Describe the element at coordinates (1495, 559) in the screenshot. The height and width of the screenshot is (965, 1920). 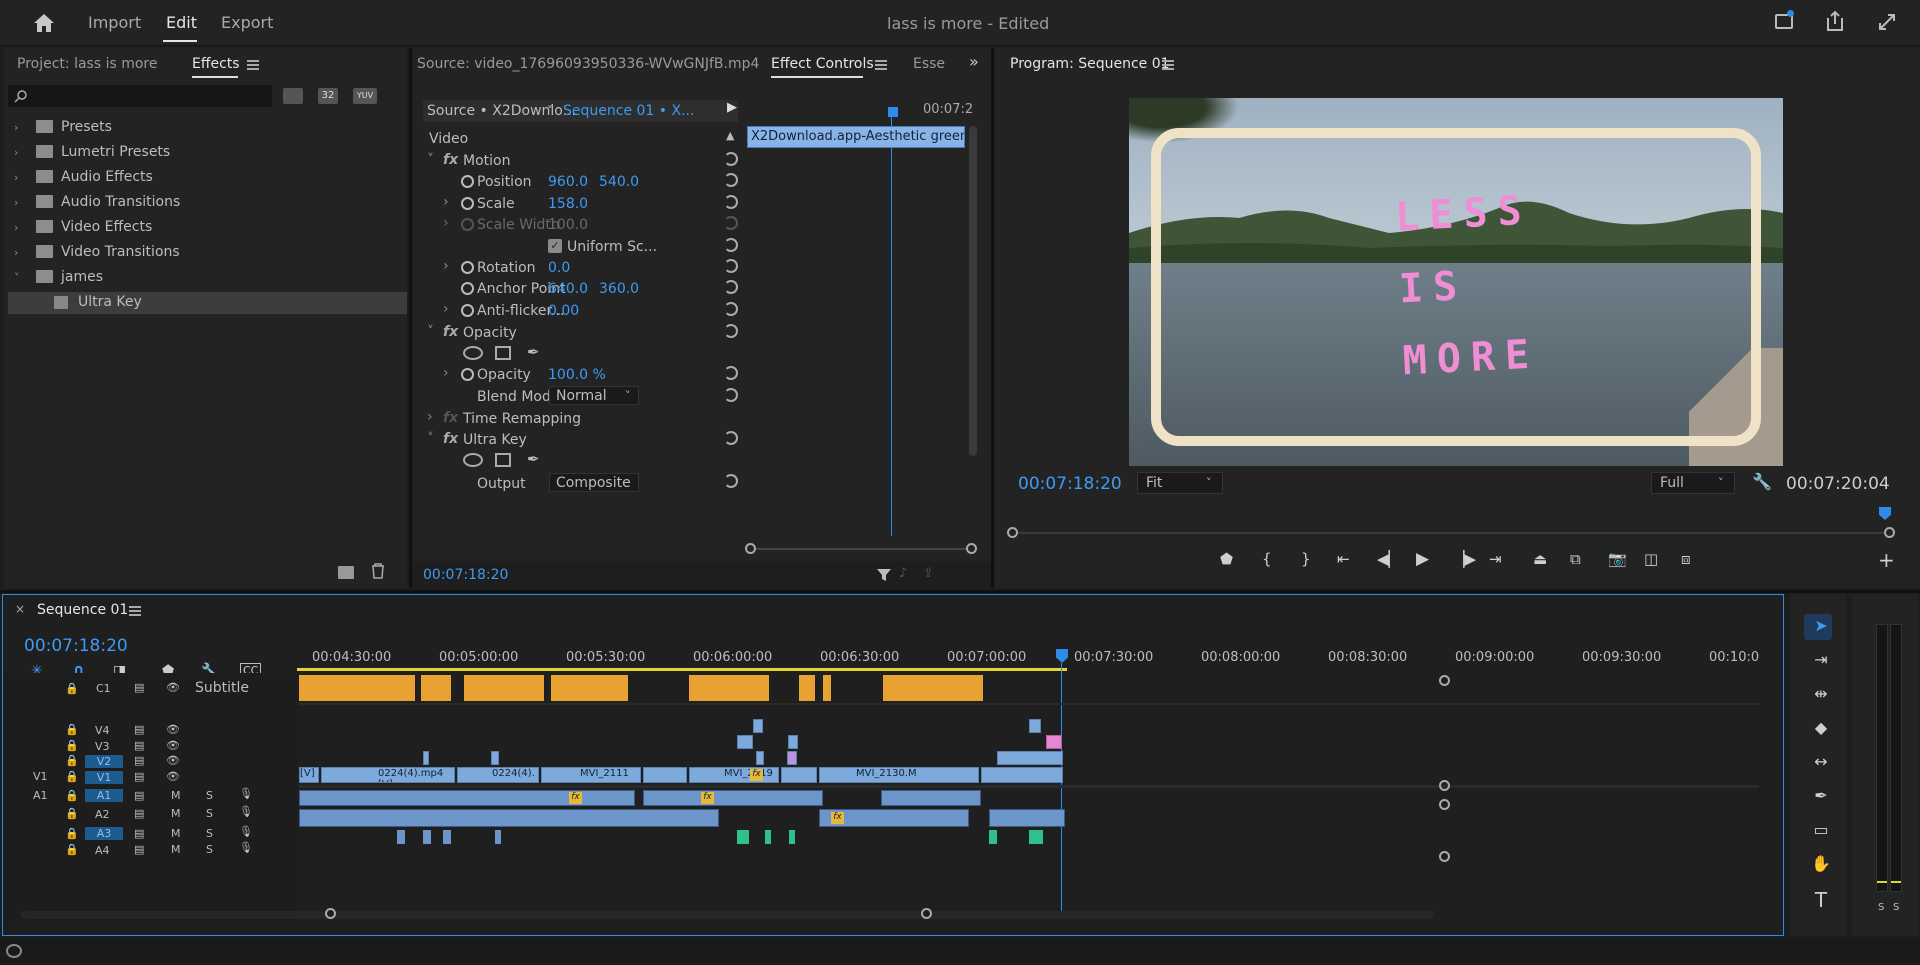
I see `go-to-out-icon: ⇥` at that location.